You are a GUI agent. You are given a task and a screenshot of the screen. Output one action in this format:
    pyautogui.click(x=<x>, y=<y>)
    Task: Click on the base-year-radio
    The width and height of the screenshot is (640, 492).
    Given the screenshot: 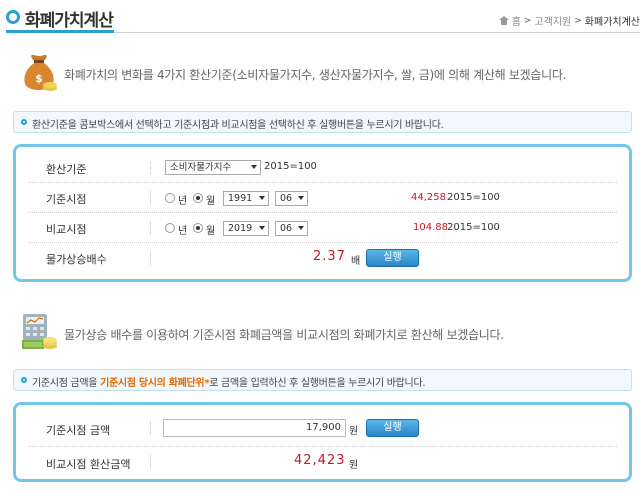 What is the action you would take?
    pyautogui.click(x=170, y=198)
    